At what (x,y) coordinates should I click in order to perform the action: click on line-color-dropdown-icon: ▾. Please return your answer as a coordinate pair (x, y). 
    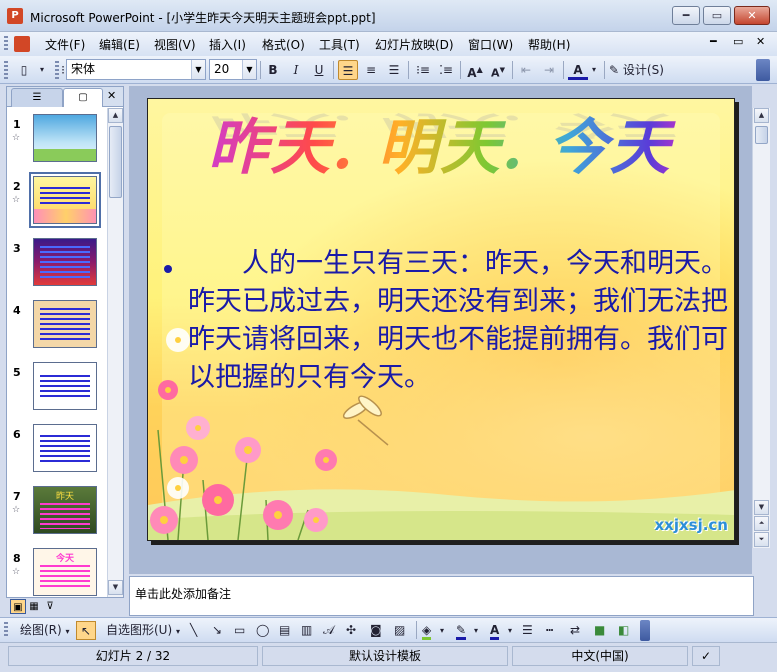
    Looking at the image, I should click on (476, 630).